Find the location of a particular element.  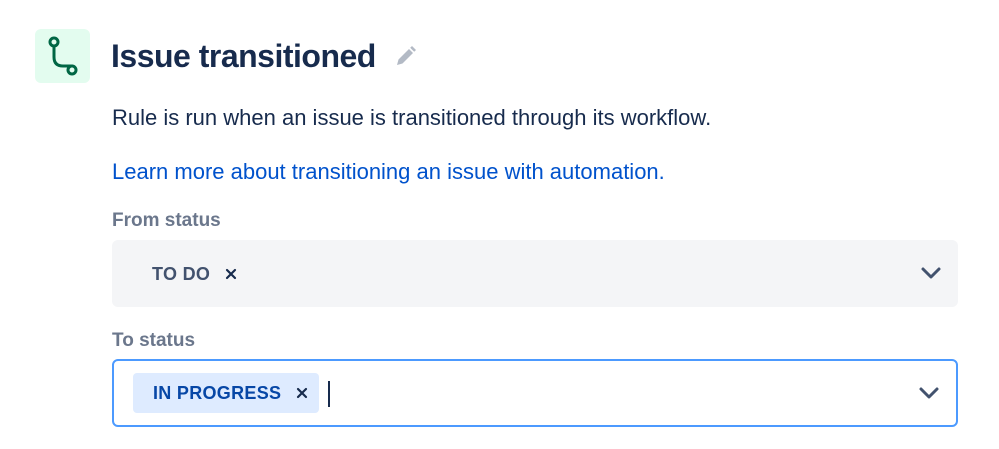

from-status-select: TO DO is located at coordinates (535, 273).